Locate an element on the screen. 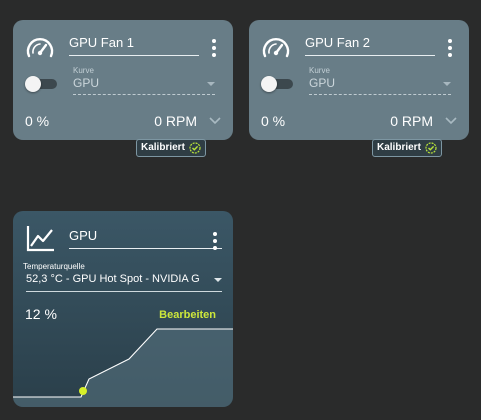 The width and height of the screenshot is (481, 420). fan-name: GPU Fan 2 is located at coordinates (338, 42).